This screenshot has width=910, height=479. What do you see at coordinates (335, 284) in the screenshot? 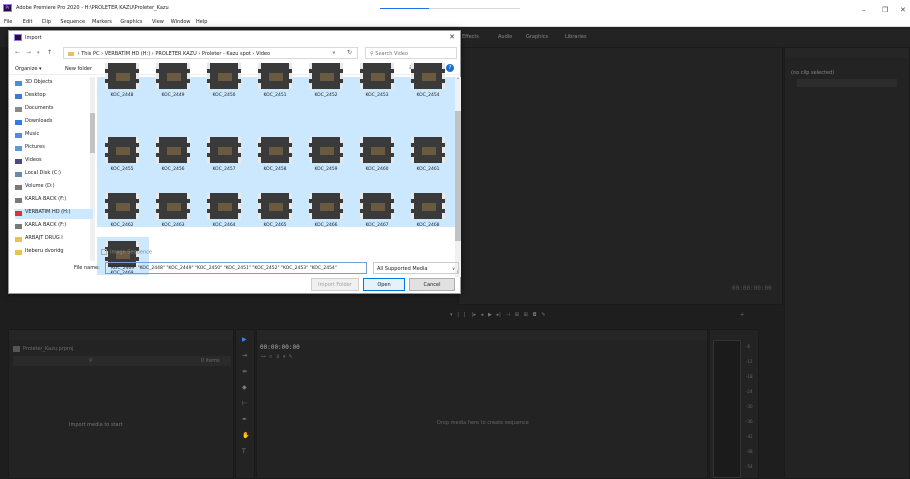
I see `import-folder-button: Import Folder` at bounding box center [335, 284].